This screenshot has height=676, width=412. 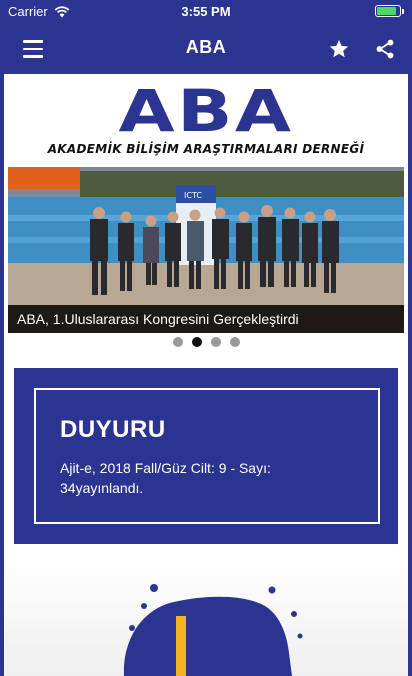 I want to click on slider-pagination, so click(x=206, y=342).